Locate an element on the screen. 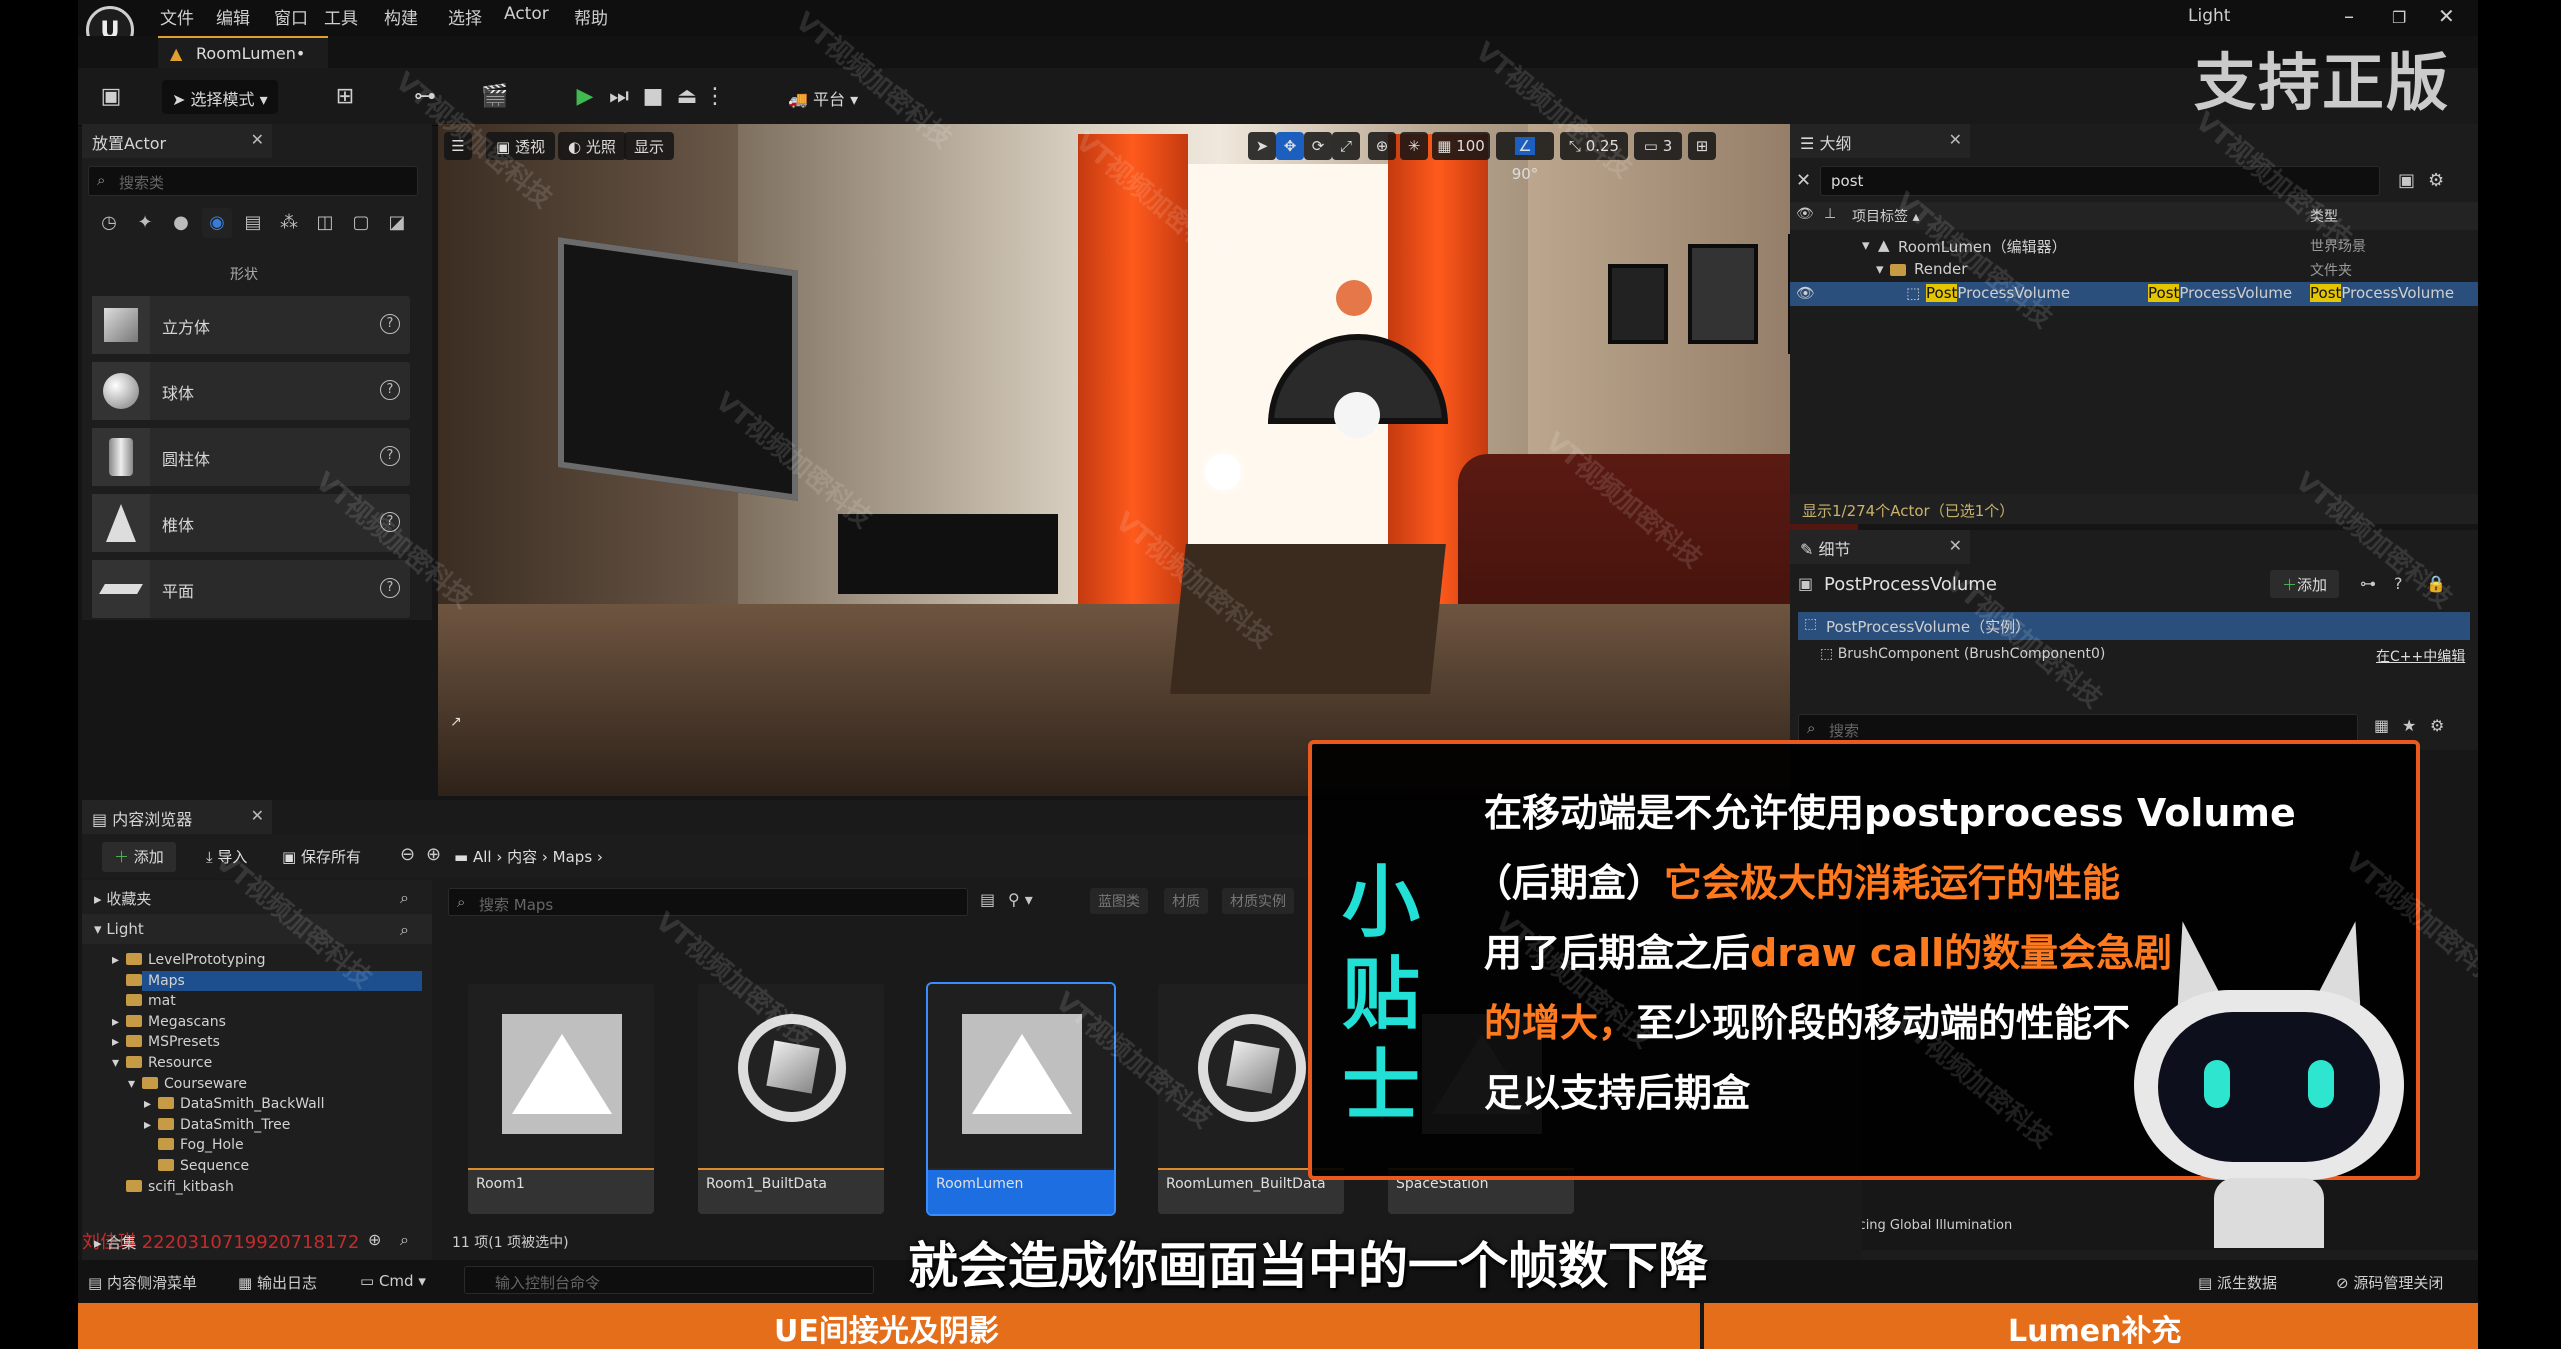 The width and height of the screenshot is (2561, 1349). details-search: ⌕ 搜索 is located at coordinates (2078, 728).